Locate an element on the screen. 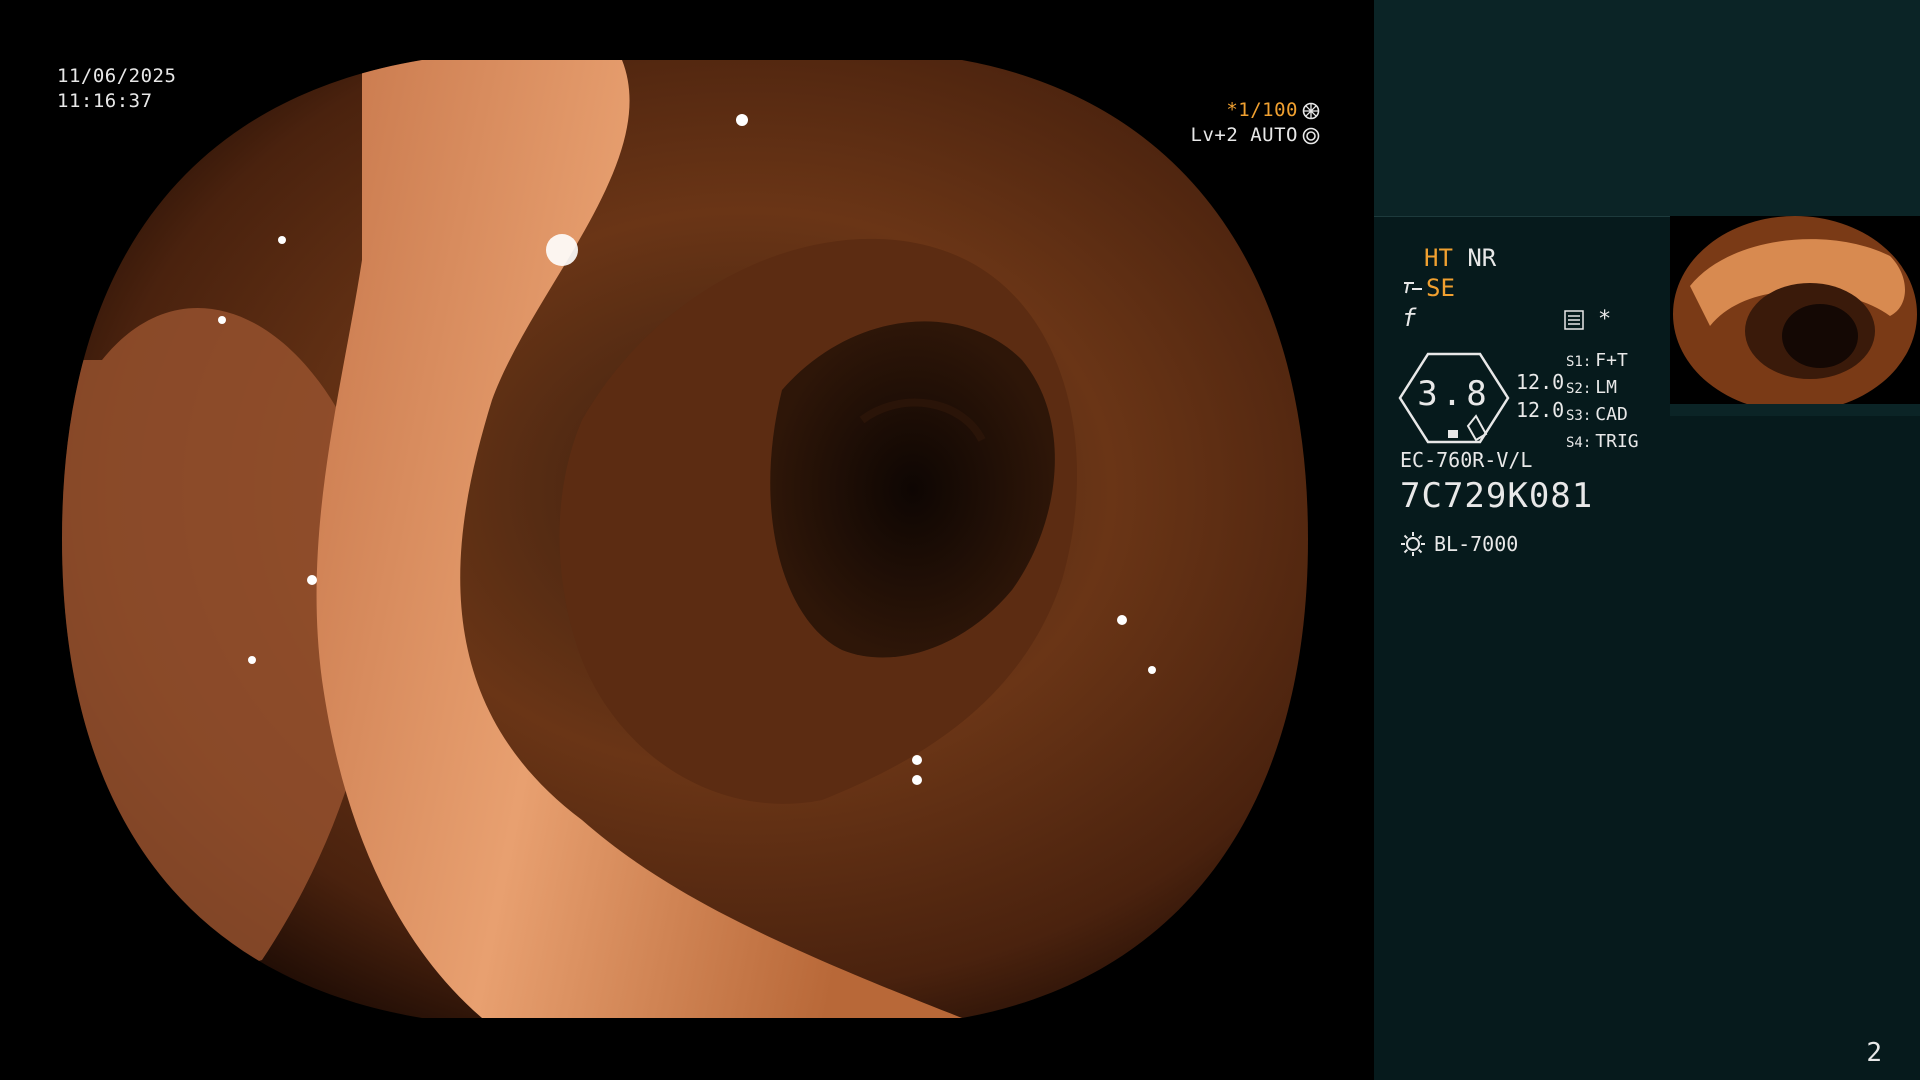  shutter-speed: *1/100 is located at coordinates (1262, 110).